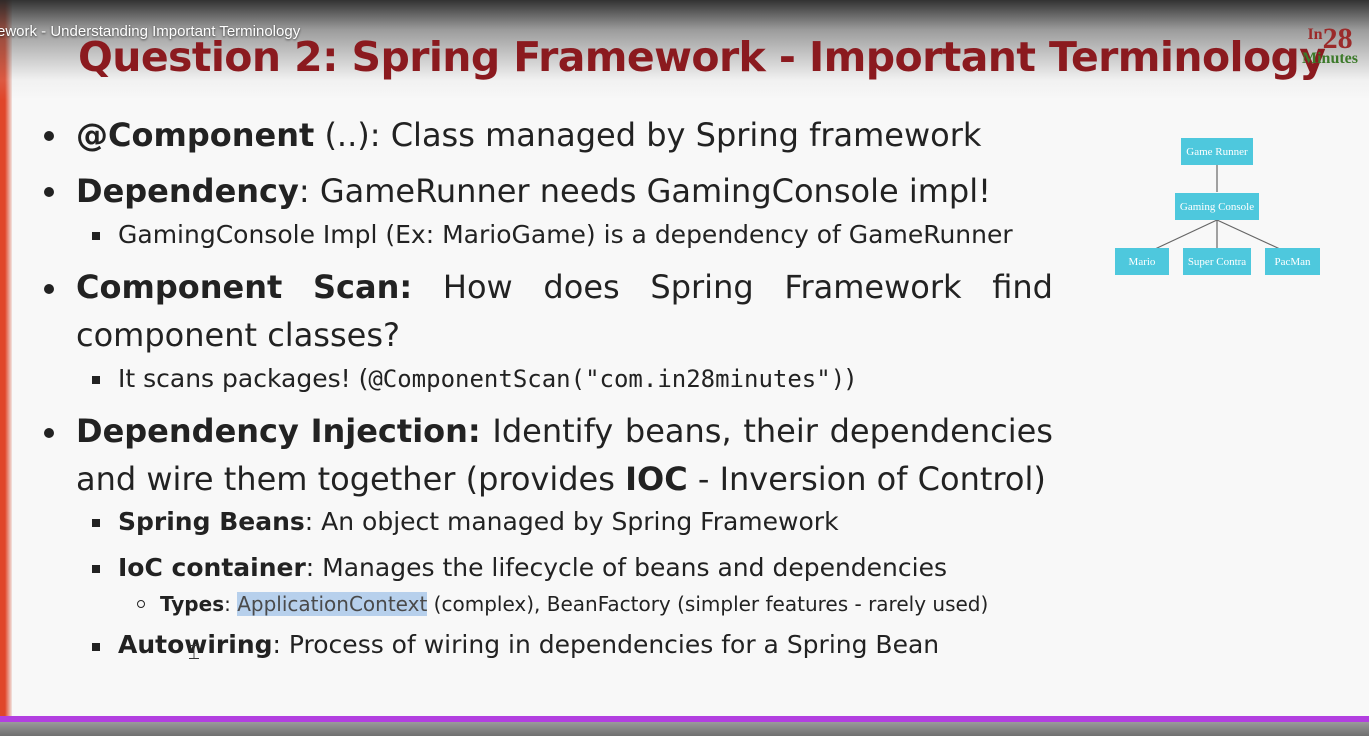  I want to click on injection-word: beans,, so click(678, 431).